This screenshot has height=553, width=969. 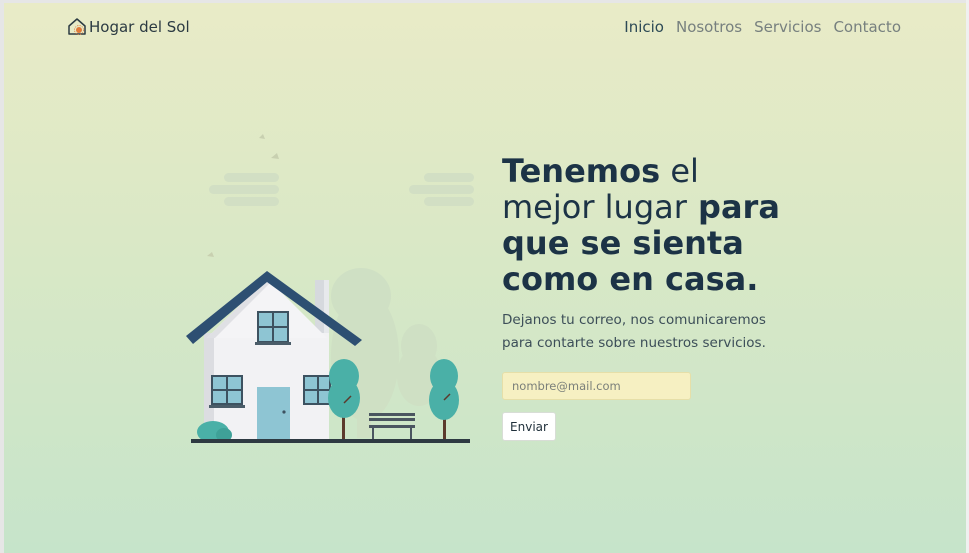 I want to click on nav-item-nosotros: Nosotros, so click(x=709, y=27).